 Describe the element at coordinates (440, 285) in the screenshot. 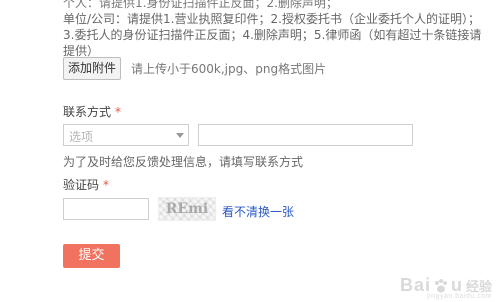

I see `paw-icon` at that location.